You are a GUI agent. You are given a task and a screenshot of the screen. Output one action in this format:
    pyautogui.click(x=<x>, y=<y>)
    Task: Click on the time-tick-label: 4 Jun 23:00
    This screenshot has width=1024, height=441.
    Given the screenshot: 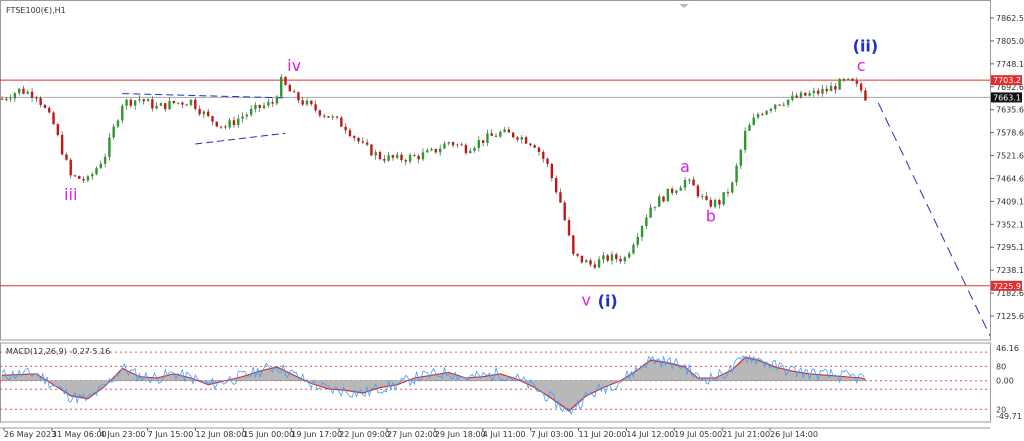 What is the action you would take?
    pyautogui.click(x=123, y=434)
    